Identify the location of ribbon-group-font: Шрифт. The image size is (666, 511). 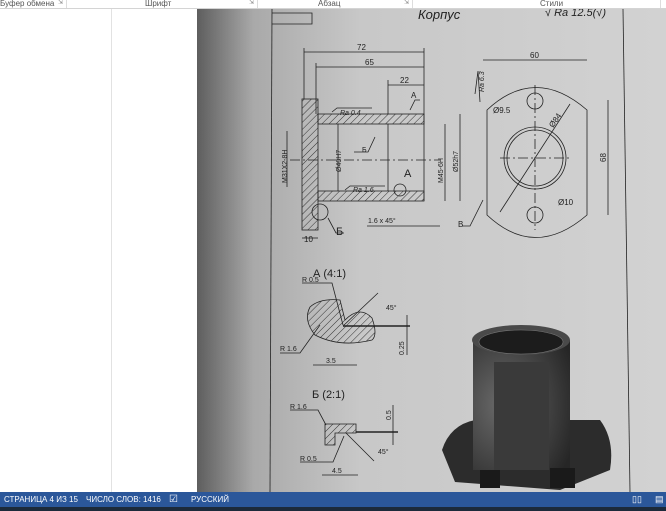
(158, 4).